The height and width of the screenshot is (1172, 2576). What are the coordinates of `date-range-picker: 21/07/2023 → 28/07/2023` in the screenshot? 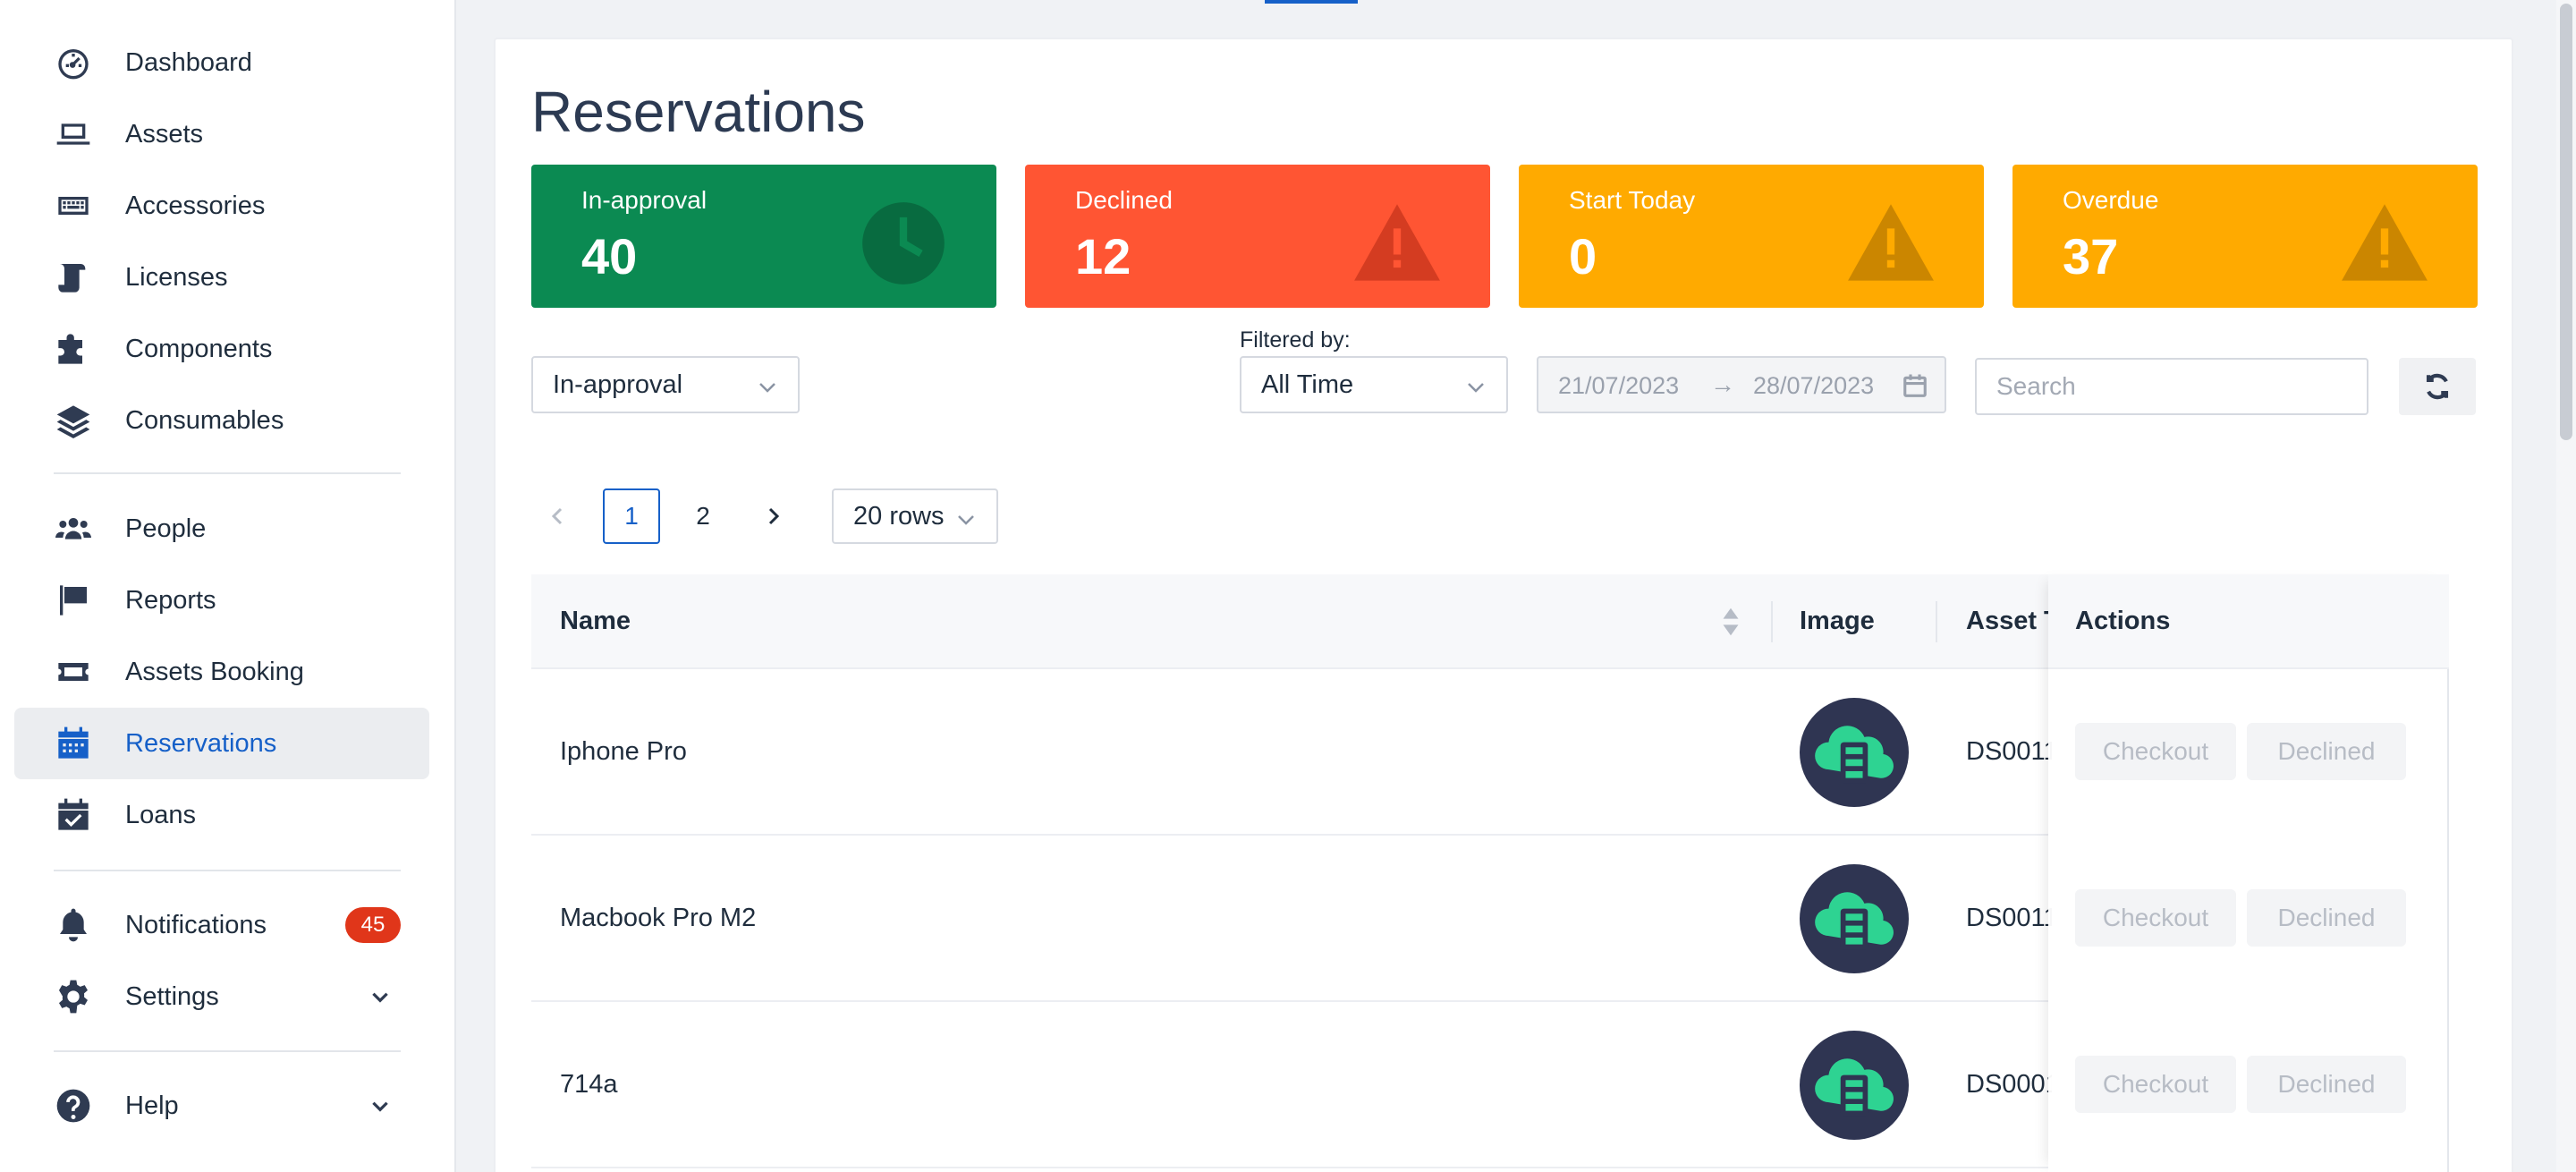 It's located at (1741, 385).